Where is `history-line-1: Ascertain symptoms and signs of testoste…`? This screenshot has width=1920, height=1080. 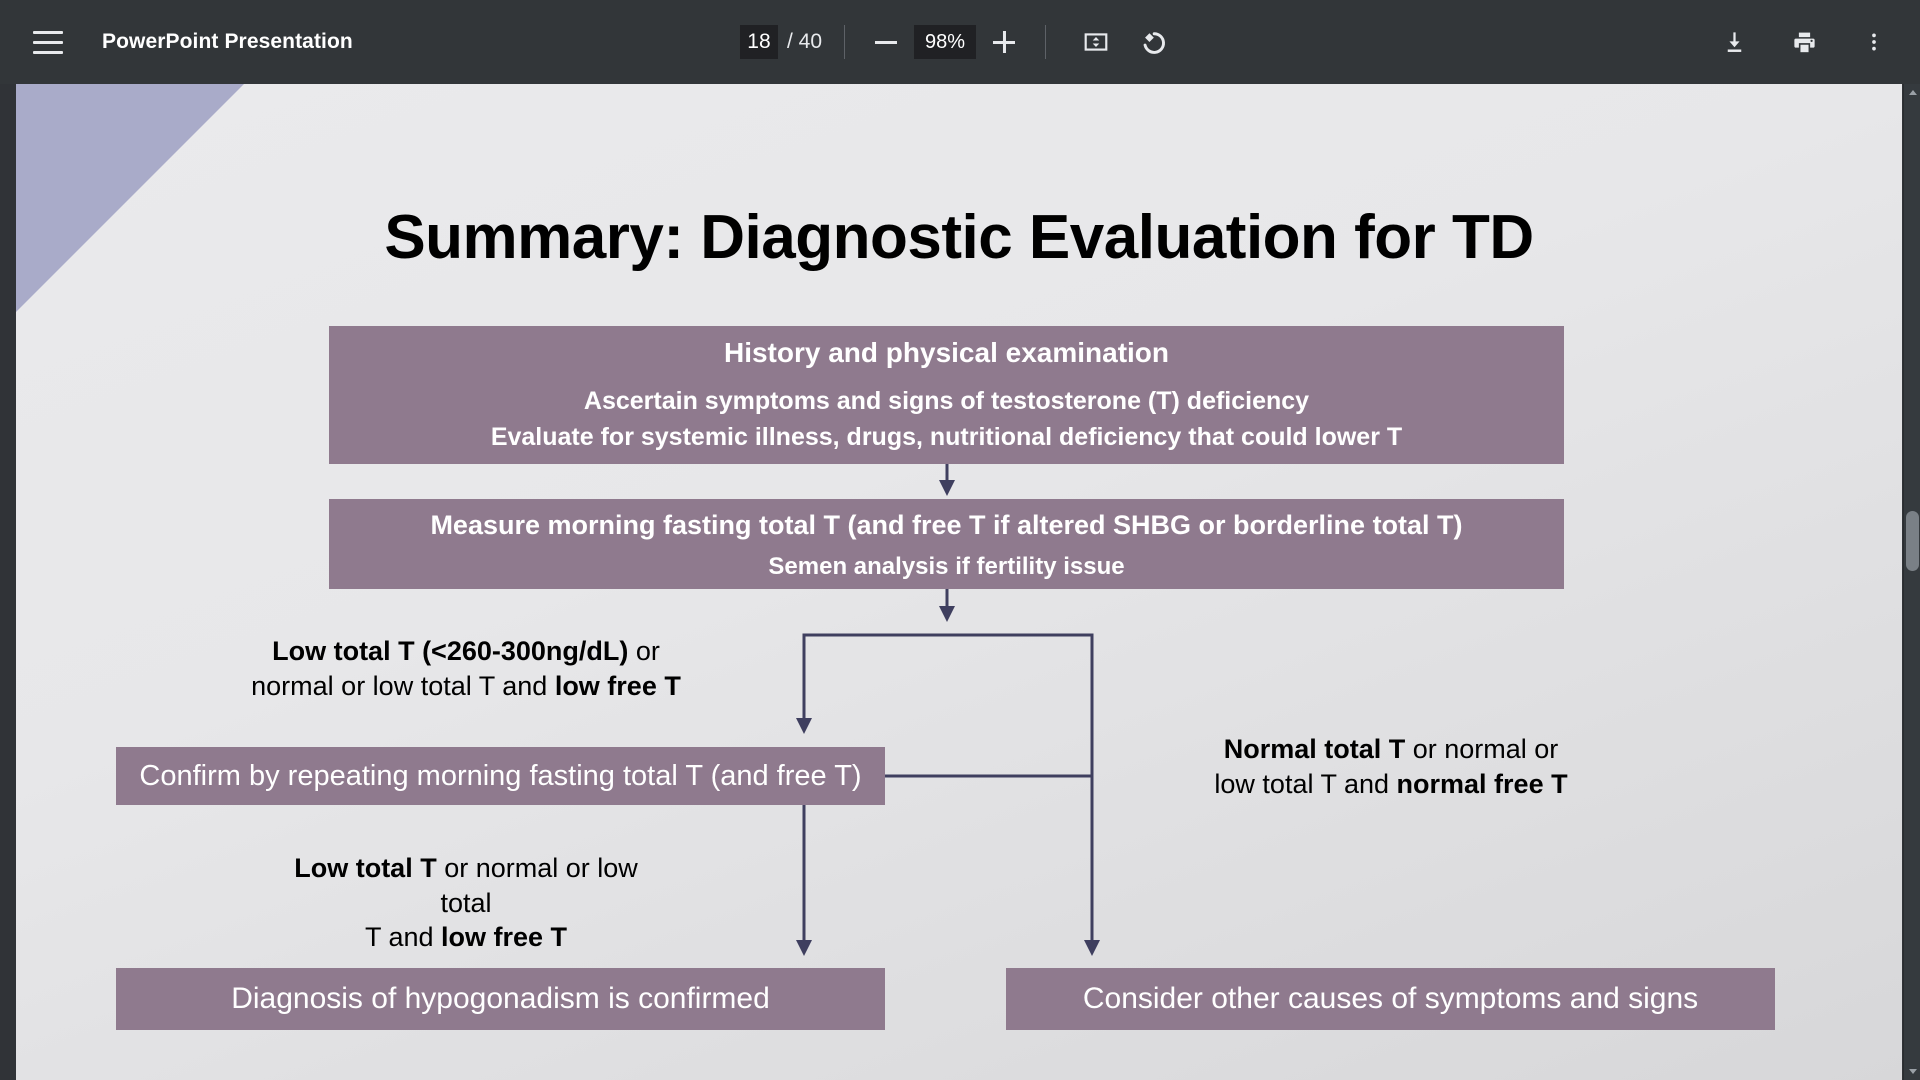
history-line-1: Ascertain symptoms and signs of testoste… is located at coordinates (946, 401).